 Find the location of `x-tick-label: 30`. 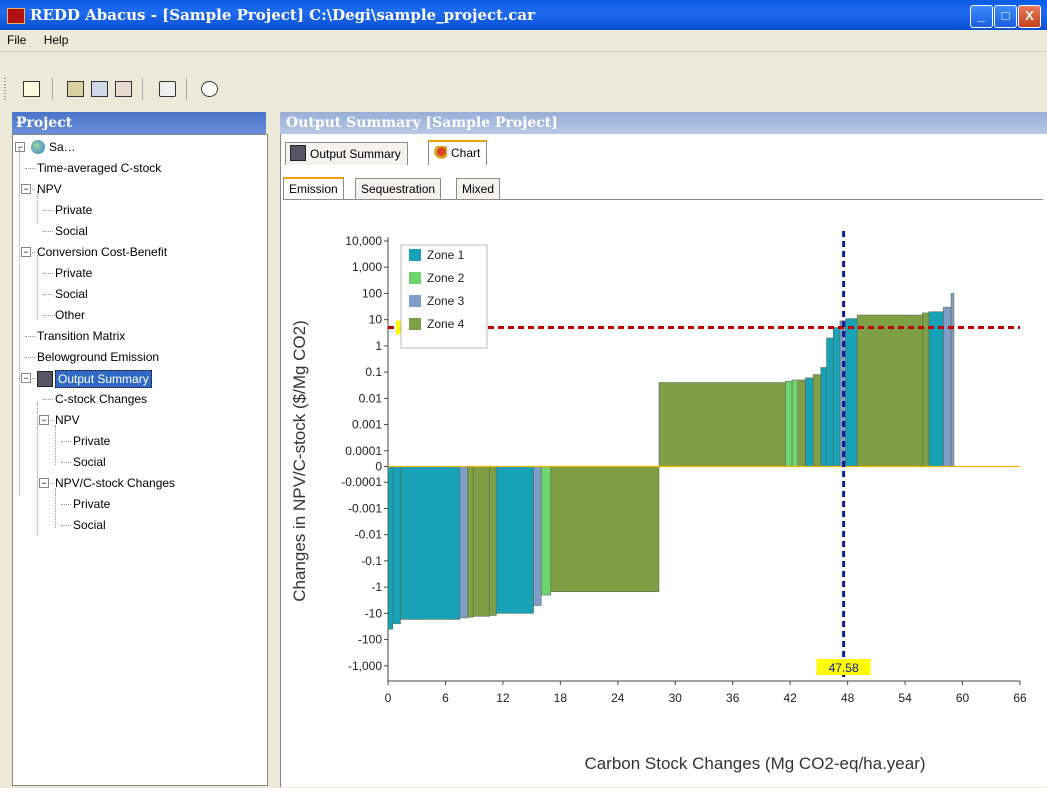

x-tick-label: 30 is located at coordinates (676, 698).